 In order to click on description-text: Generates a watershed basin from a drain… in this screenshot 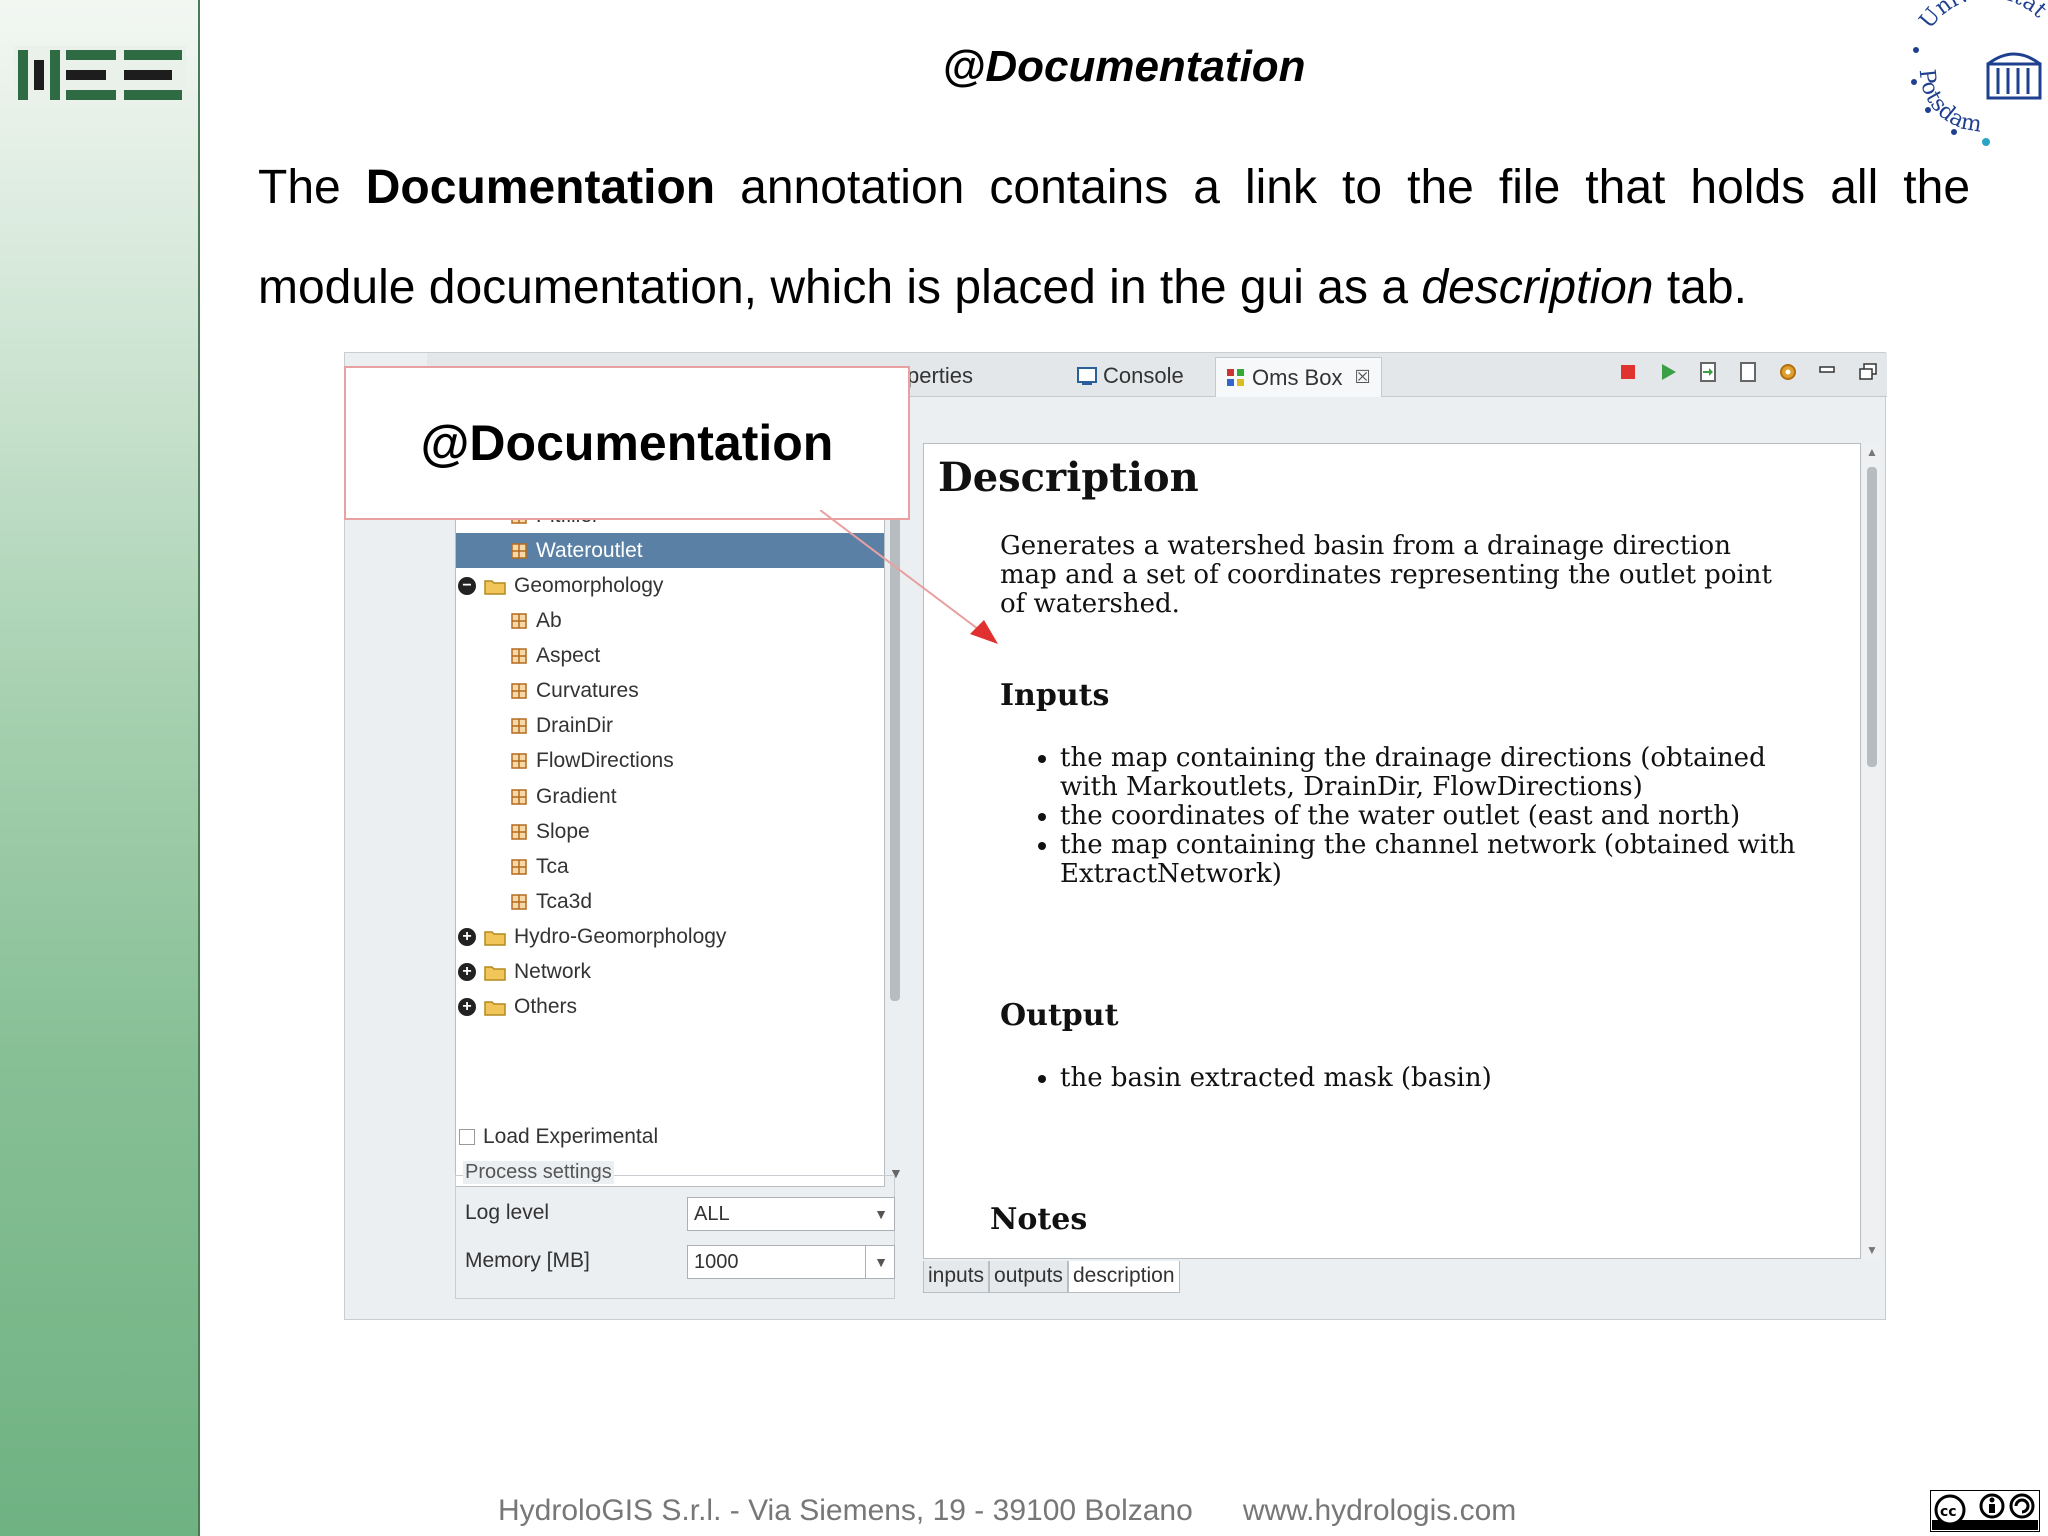, I will do `click(1386, 575)`.